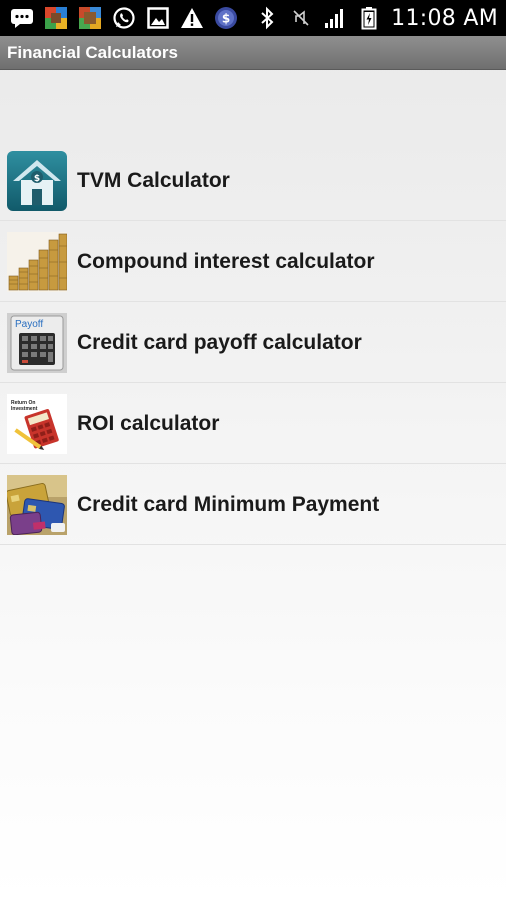 The height and width of the screenshot is (900, 506). Describe the element at coordinates (226, 261) in the screenshot. I see `item-label: Compound interest calculator` at that location.